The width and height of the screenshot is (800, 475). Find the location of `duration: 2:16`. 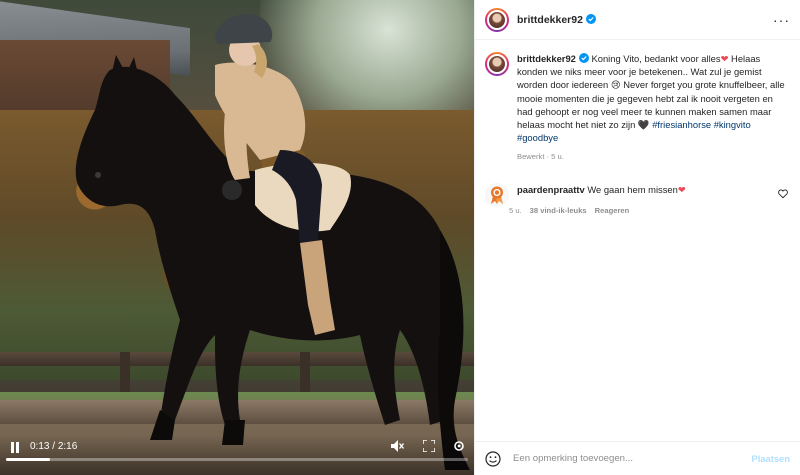

duration: 2:16 is located at coordinates (67, 446).